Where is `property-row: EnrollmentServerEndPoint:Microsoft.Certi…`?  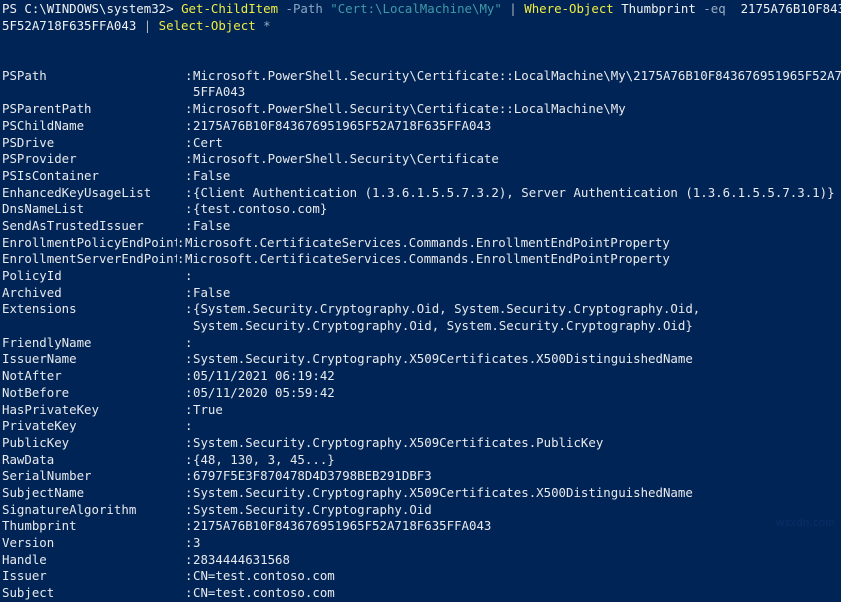 property-row: EnrollmentServerEndPoint:Microsoft.Certi… is located at coordinates (421, 259).